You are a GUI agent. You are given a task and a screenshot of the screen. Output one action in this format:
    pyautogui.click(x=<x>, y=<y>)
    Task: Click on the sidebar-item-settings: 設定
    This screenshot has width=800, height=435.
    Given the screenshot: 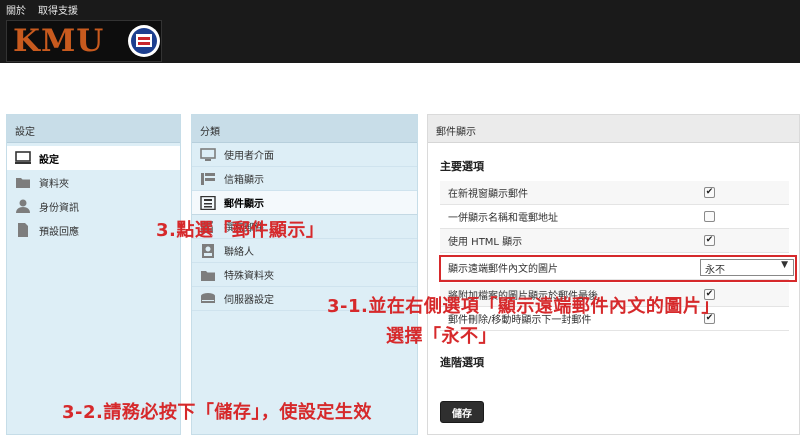 What is the action you would take?
    pyautogui.click(x=93, y=158)
    